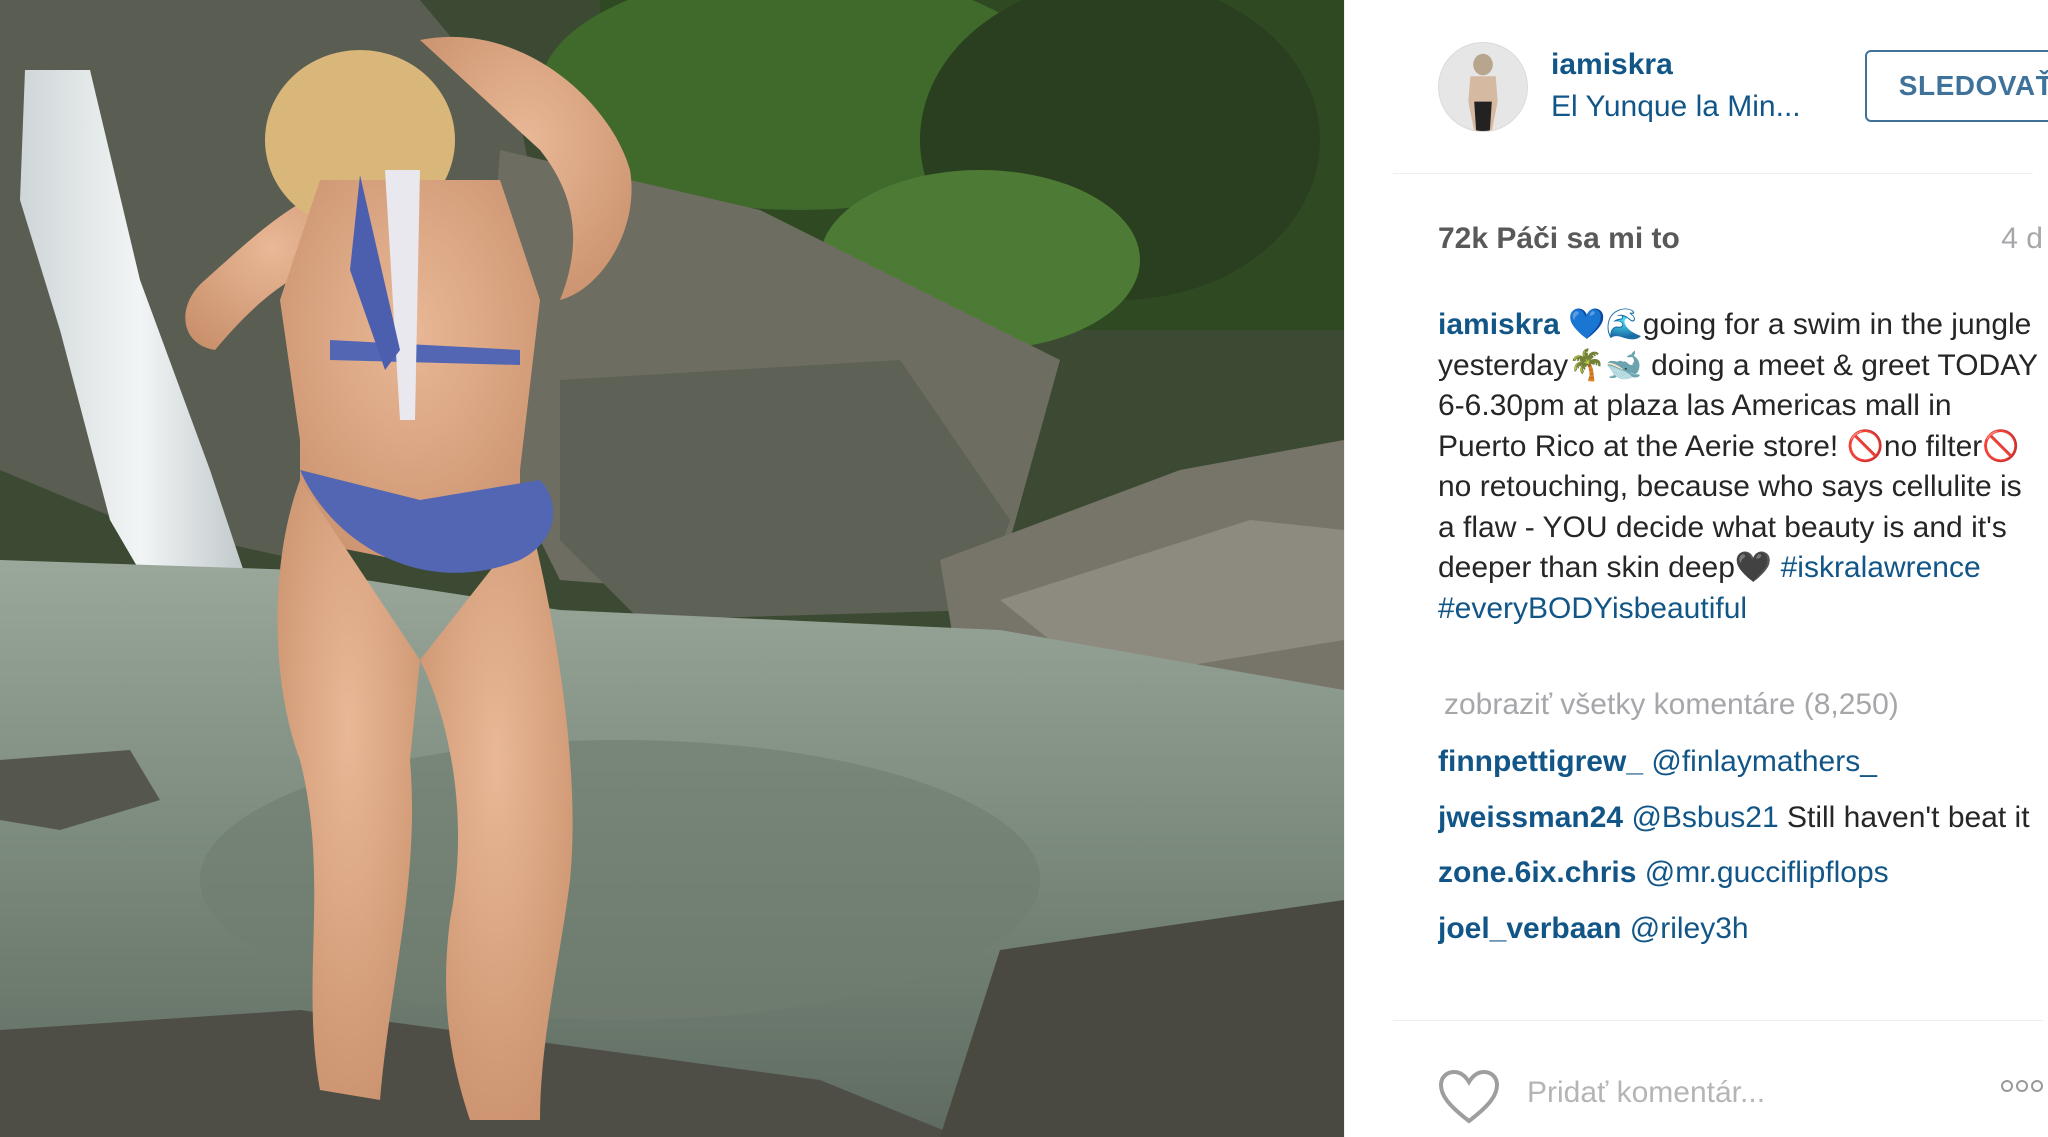  I want to click on post-age: 4 d, so click(2022, 239).